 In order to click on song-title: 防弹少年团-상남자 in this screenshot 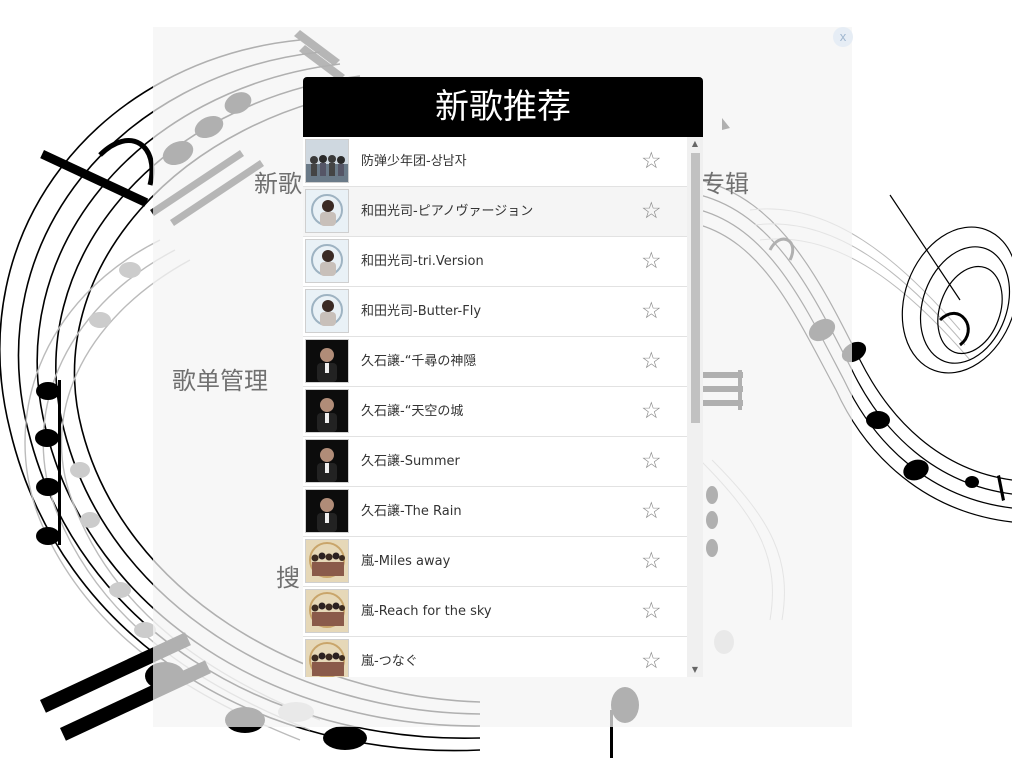, I will do `click(414, 161)`.